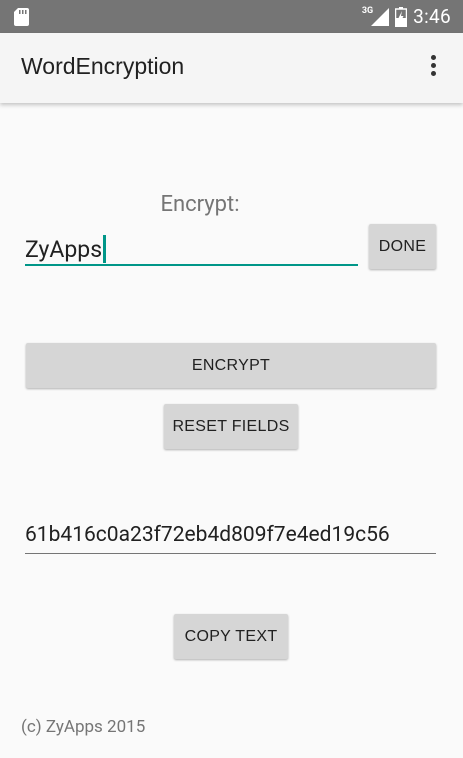 Image resolution: width=463 pixels, height=758 pixels. Describe the element at coordinates (66, 249) in the screenshot. I see `encrypt-input-text: ZyApps` at that location.